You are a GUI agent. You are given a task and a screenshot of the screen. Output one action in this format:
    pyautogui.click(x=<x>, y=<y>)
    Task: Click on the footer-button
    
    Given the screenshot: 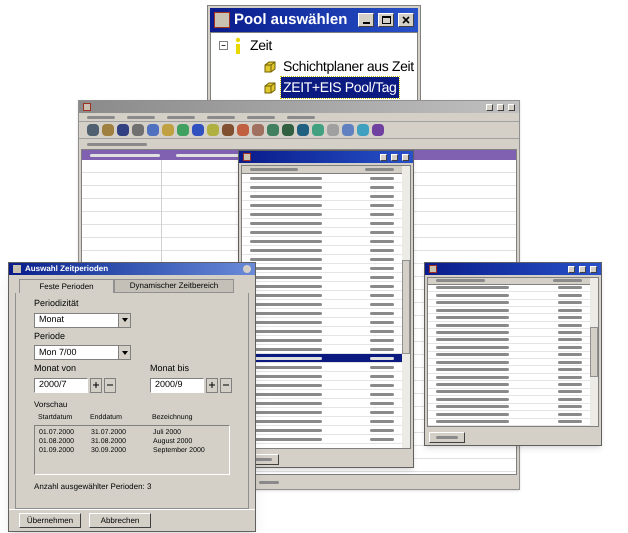 What is the action you would take?
    pyautogui.click(x=447, y=437)
    